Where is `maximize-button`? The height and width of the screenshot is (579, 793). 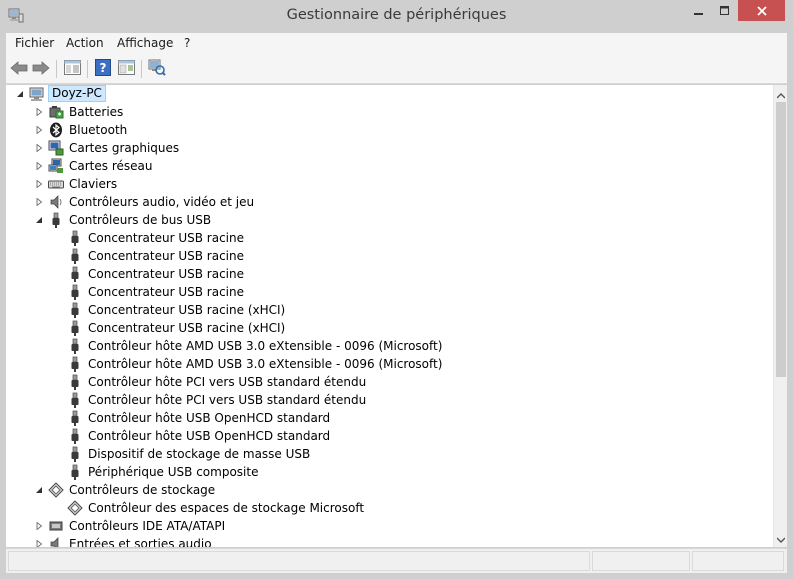
maximize-button is located at coordinates (725, 10).